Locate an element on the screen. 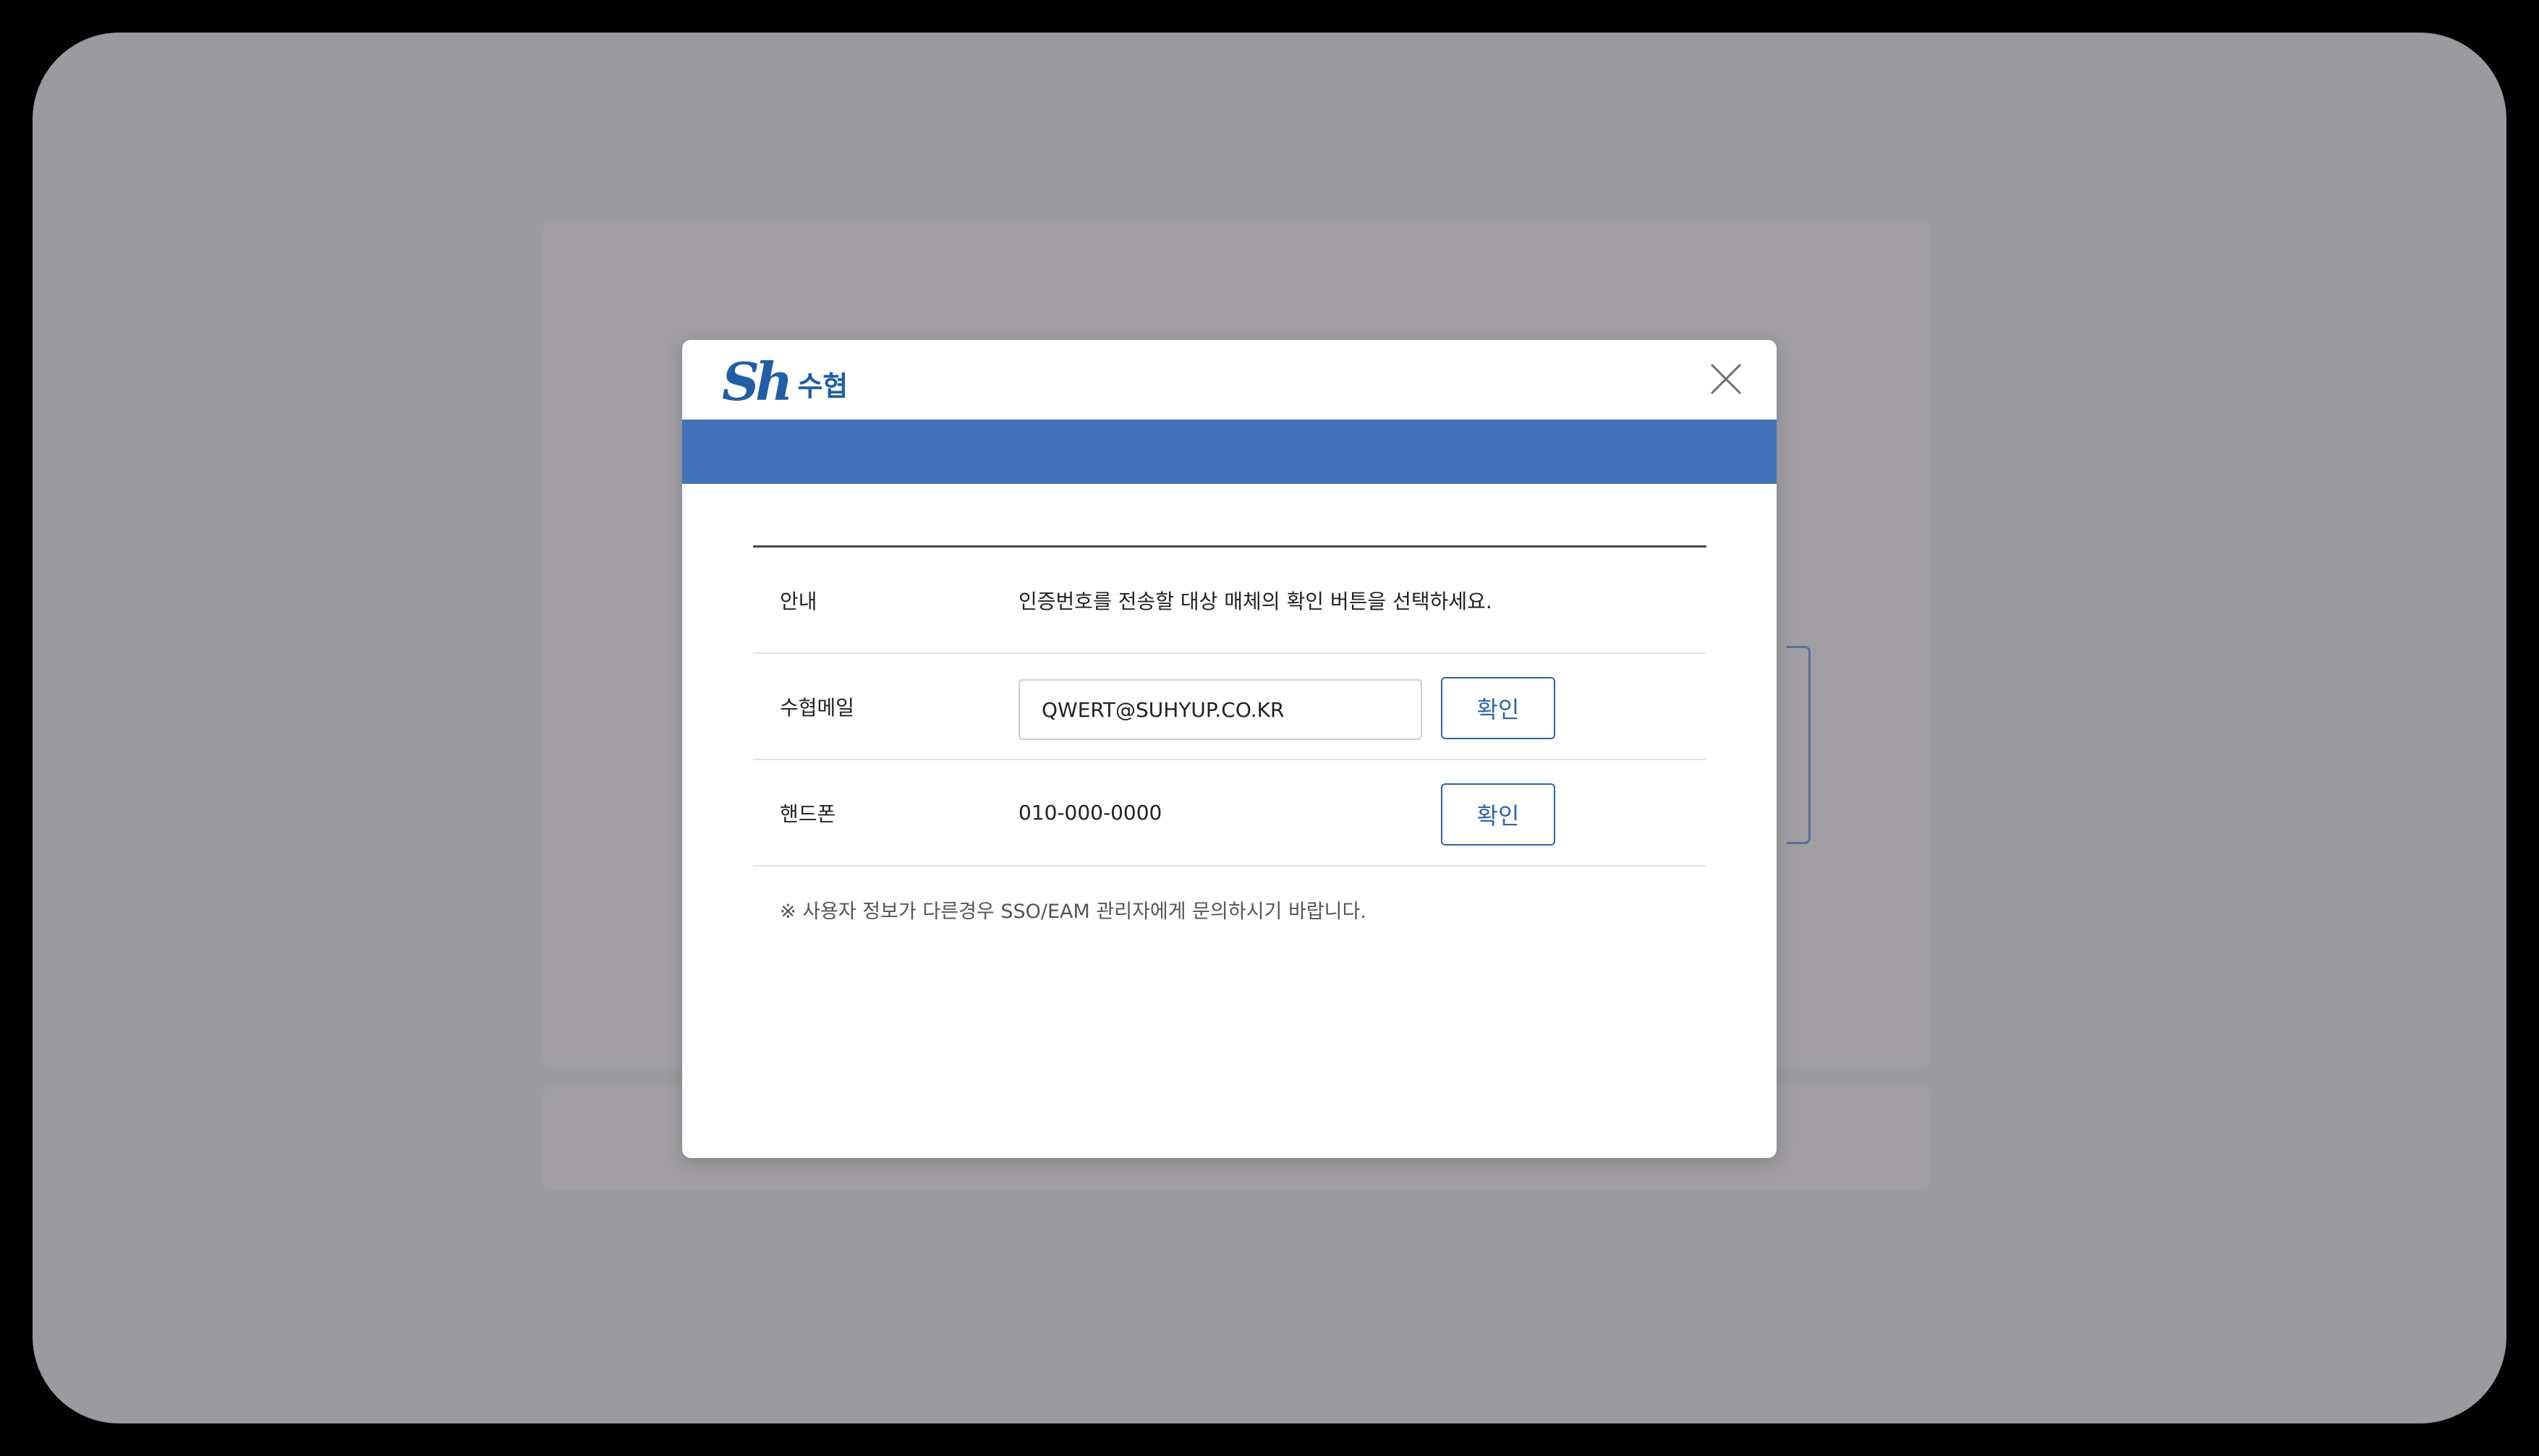  guide-text: 인증번호를 전송할 대상 매체의 확인 버튼을 선택하세요. is located at coordinates (1255, 601).